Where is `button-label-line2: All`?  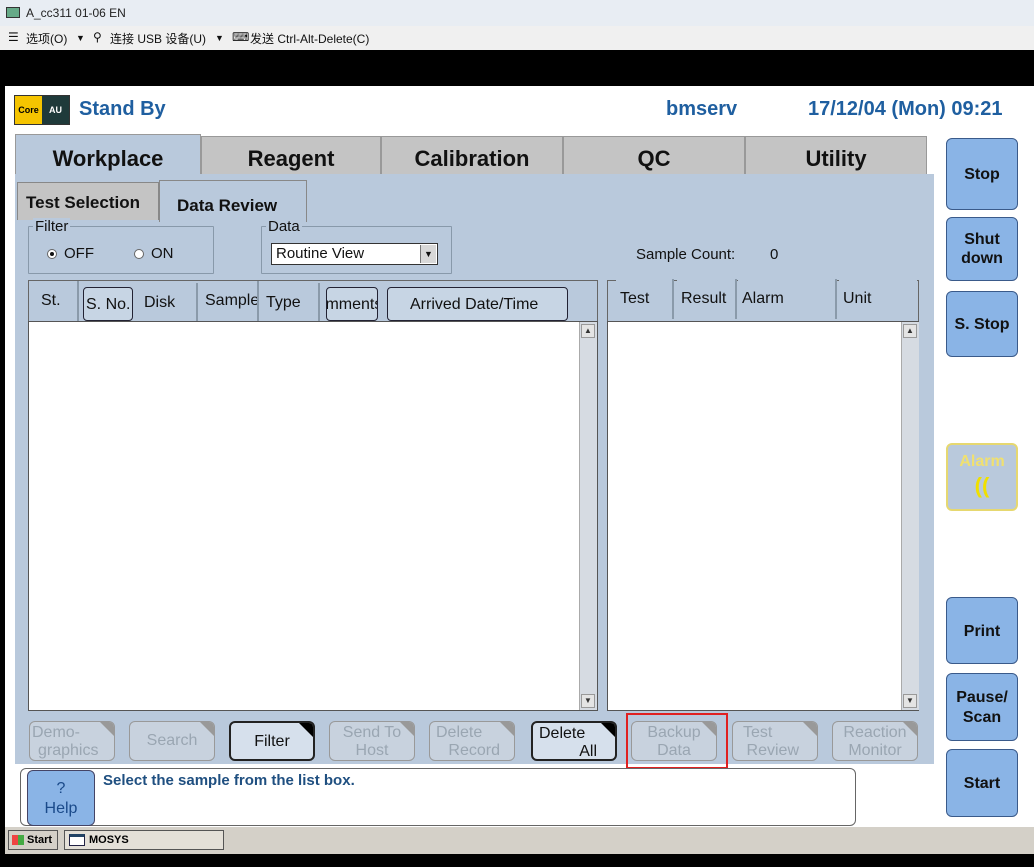
button-label-line2: All is located at coordinates (588, 751).